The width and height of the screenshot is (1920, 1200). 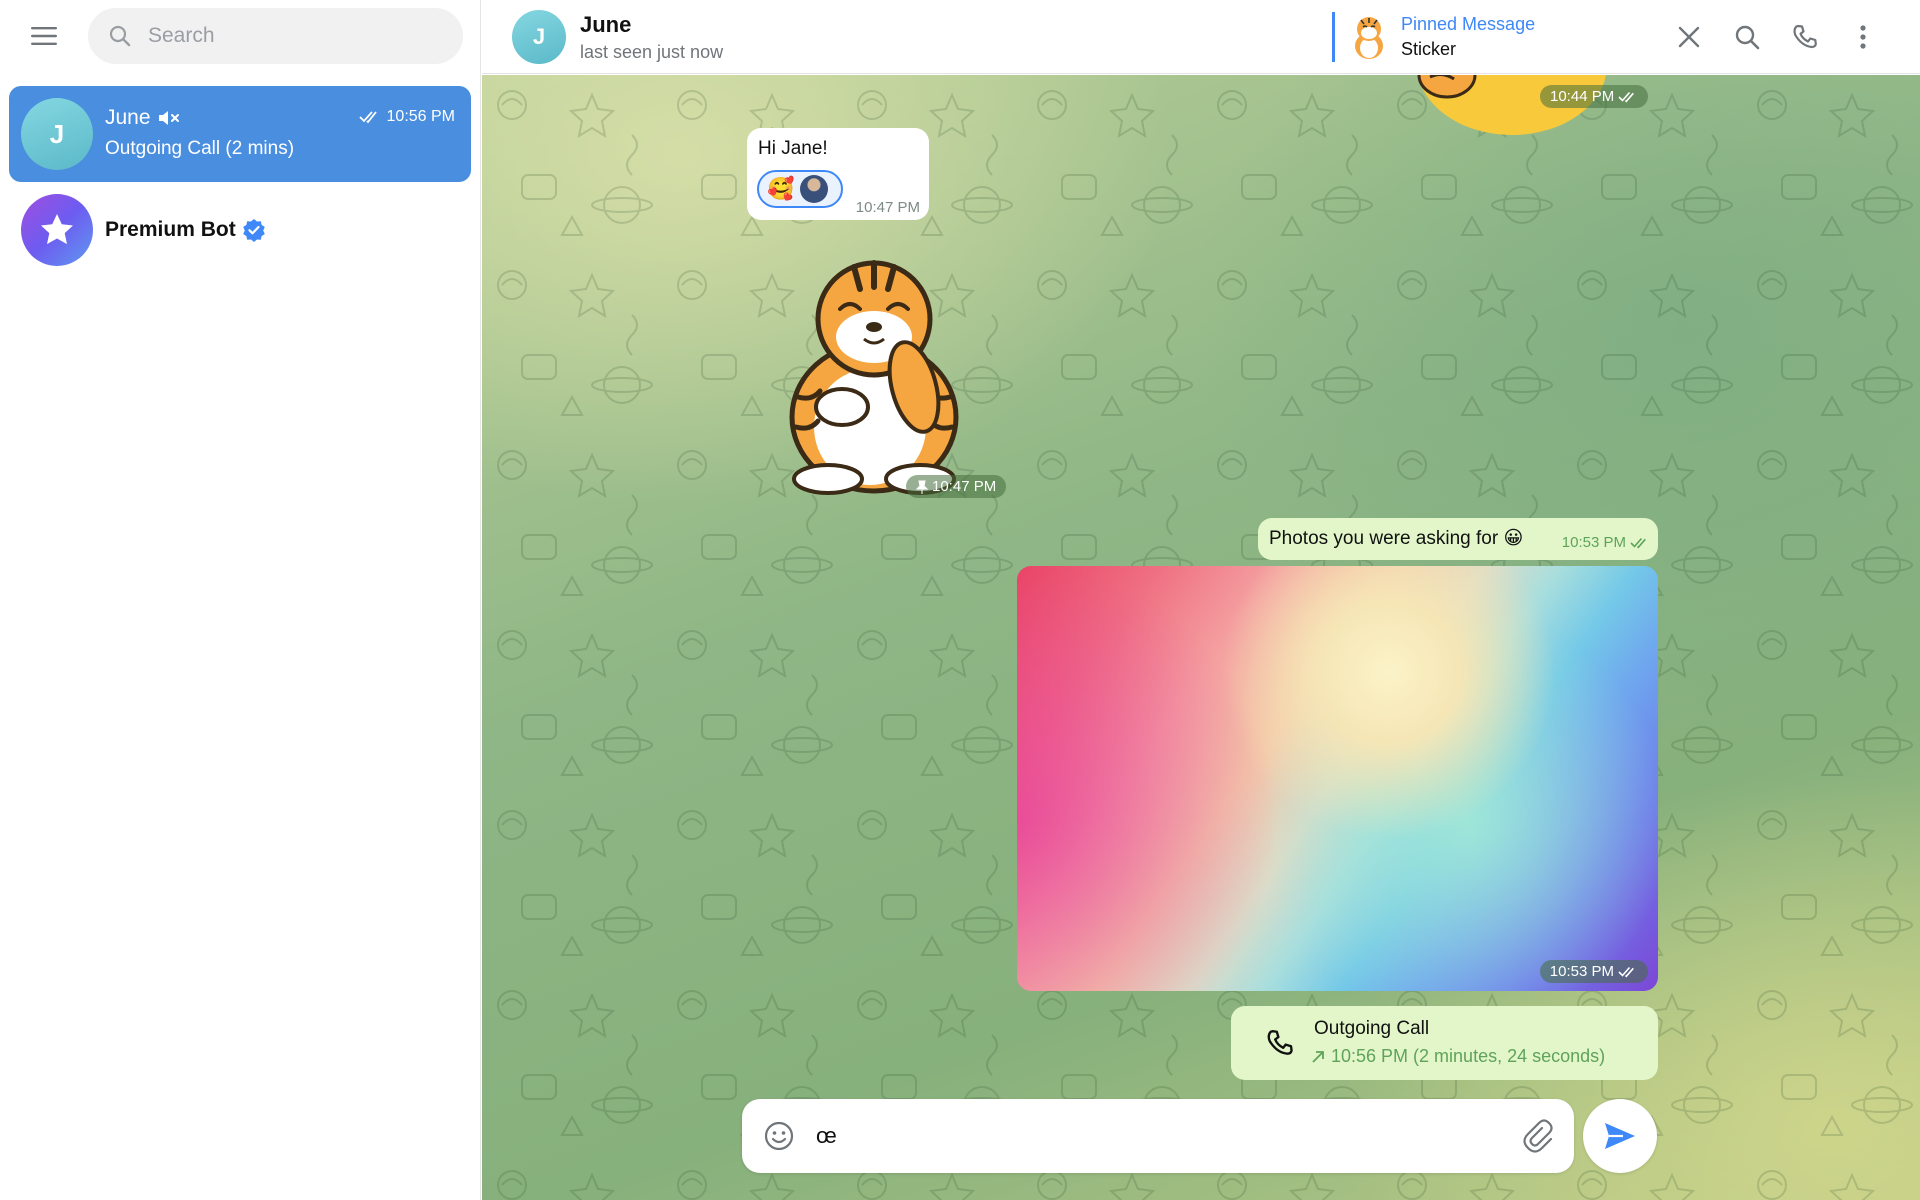 I want to click on header-status: last seen just now, so click(x=652, y=52).